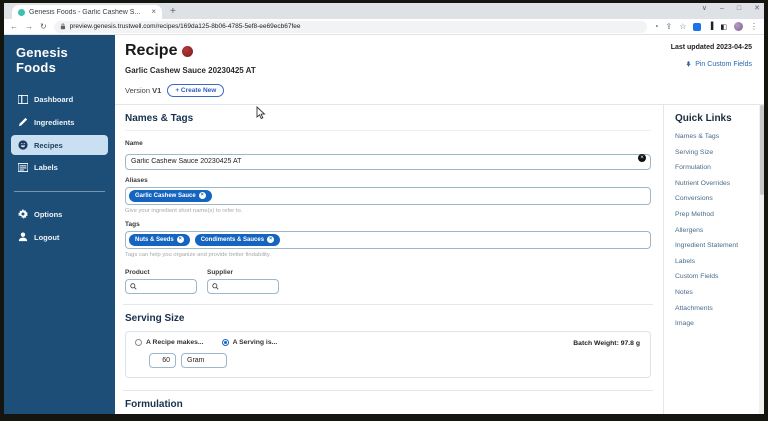 This screenshot has width=768, height=421. What do you see at coordinates (717, 183) in the screenshot?
I see `quick-link-nutrient-overrides: Nutrient Overrides` at bounding box center [717, 183].